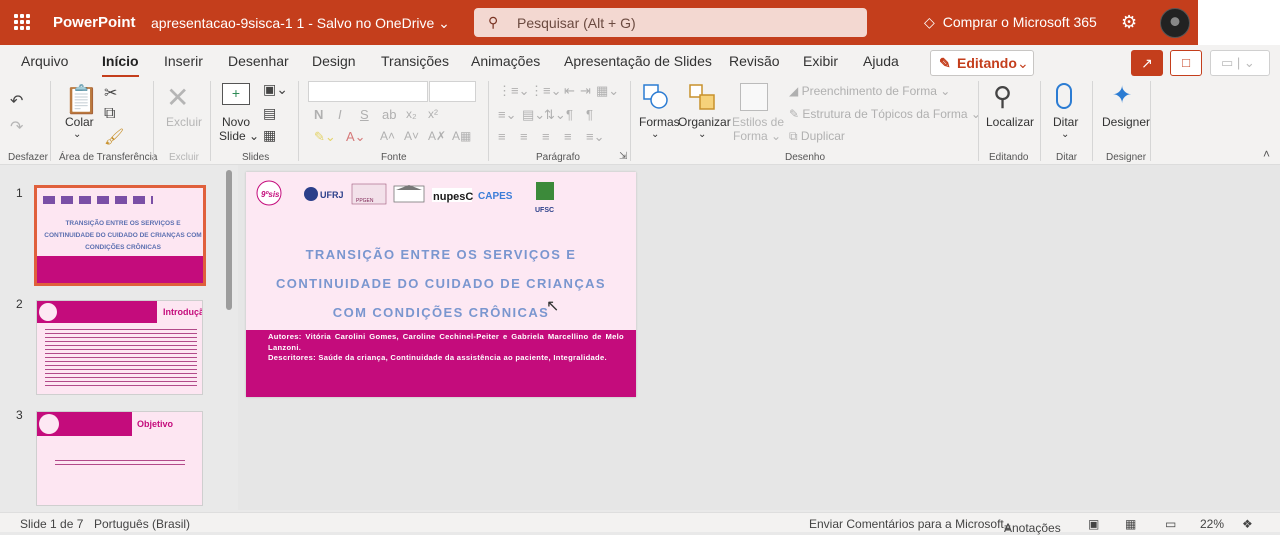  I want to click on arrange-button: Organizar, so click(704, 122).